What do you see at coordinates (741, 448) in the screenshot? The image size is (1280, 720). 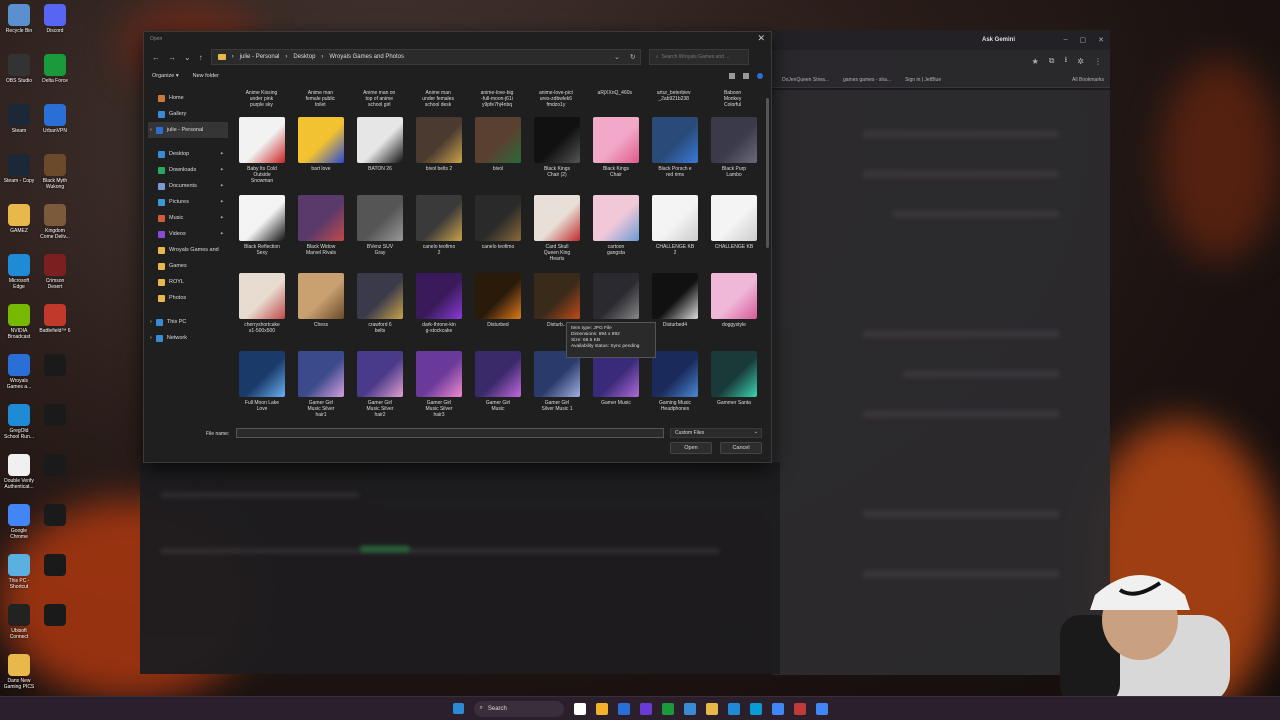 I see `cancel-button: Cancel` at bounding box center [741, 448].